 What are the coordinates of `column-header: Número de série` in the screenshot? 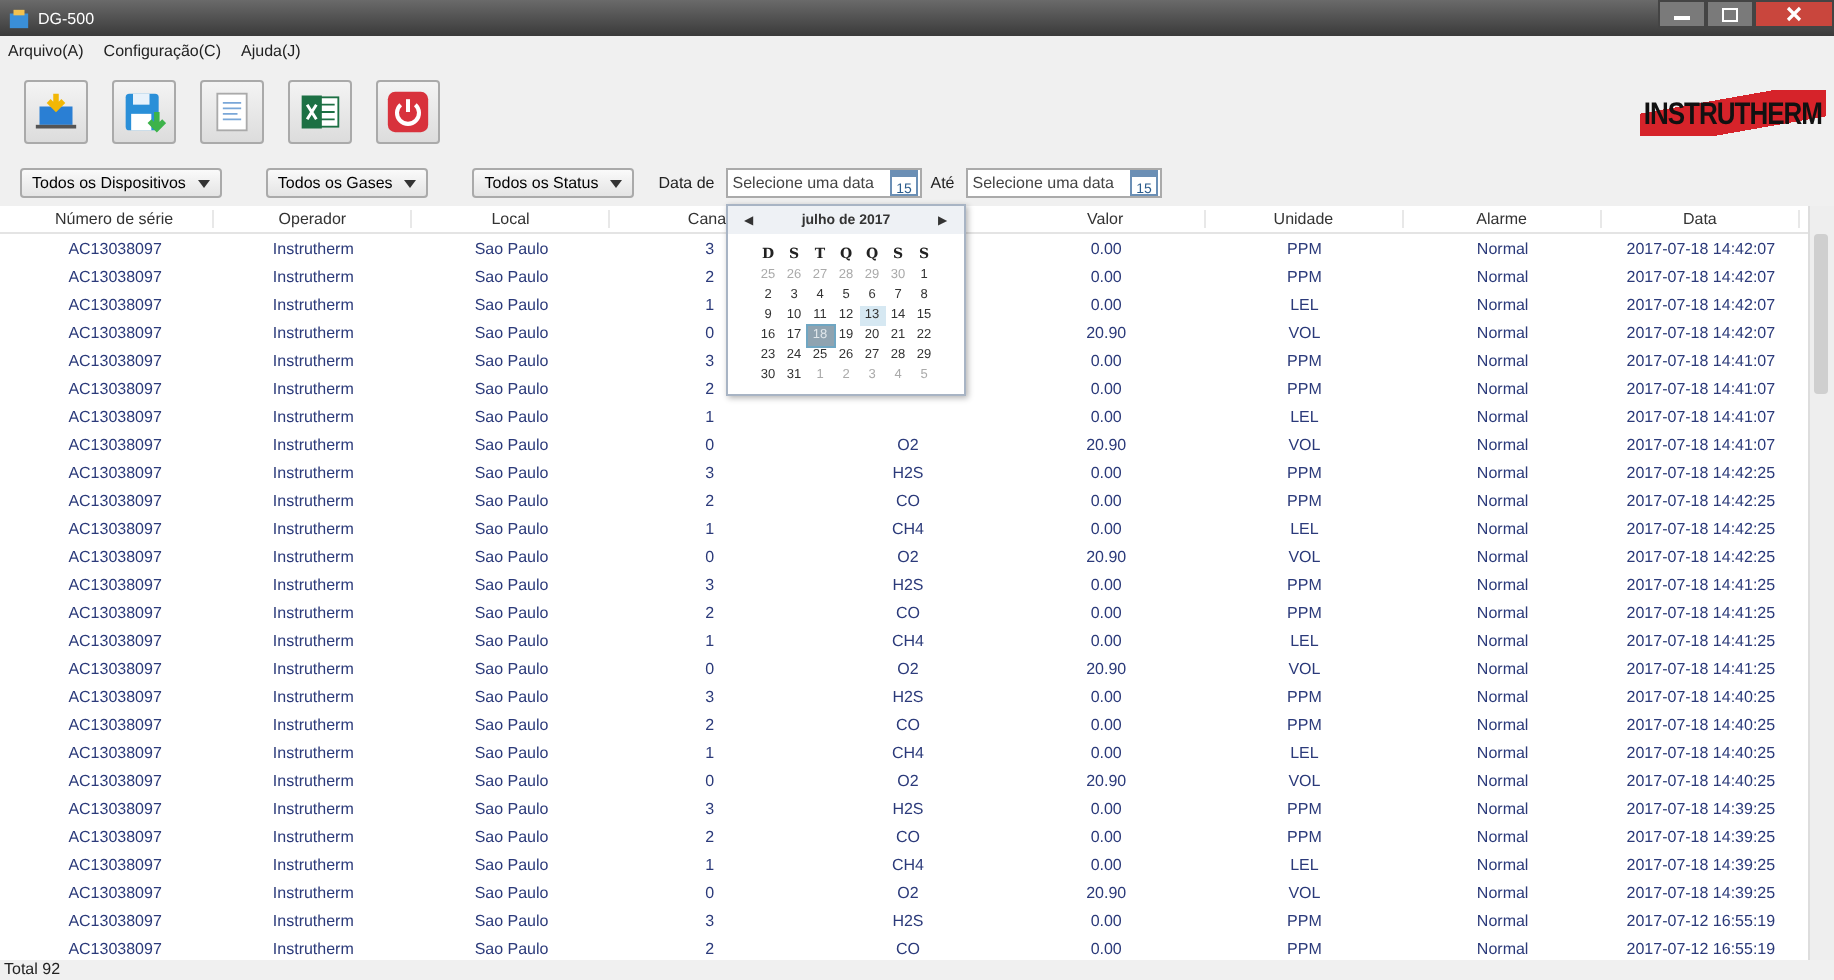 It's located at (115, 219).